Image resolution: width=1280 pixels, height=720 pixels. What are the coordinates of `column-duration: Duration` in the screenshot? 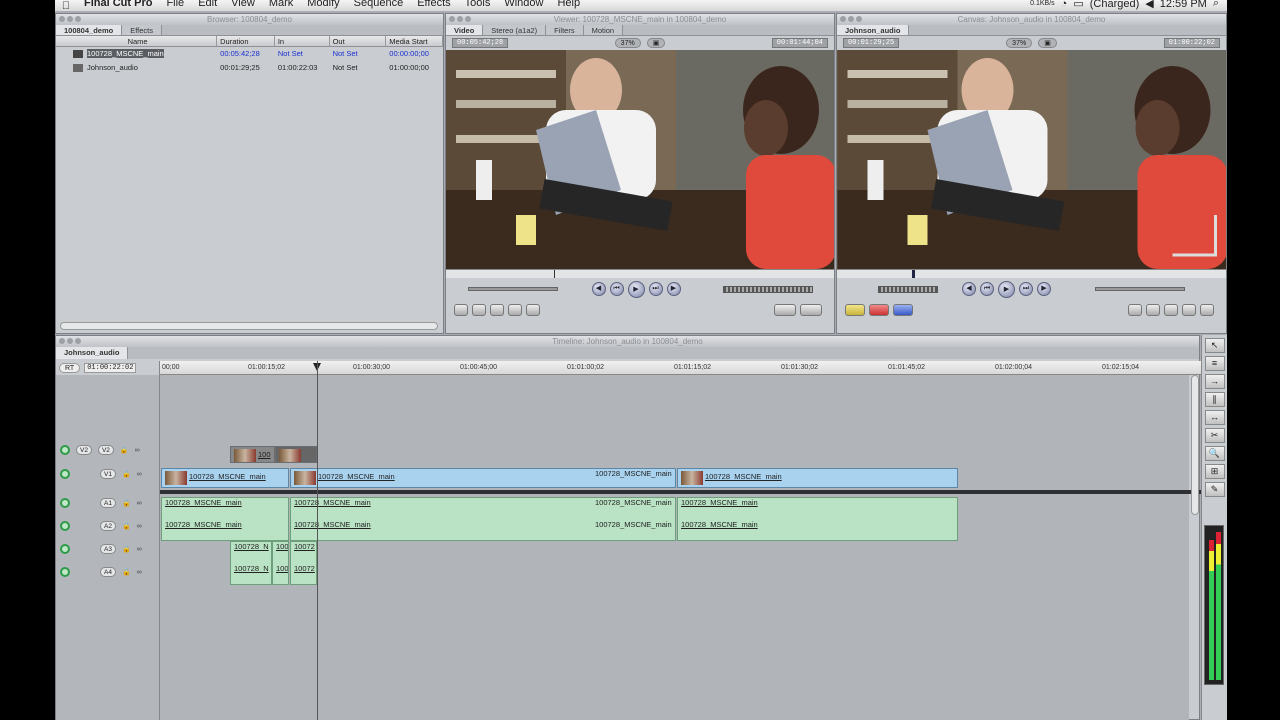 It's located at (246, 41).